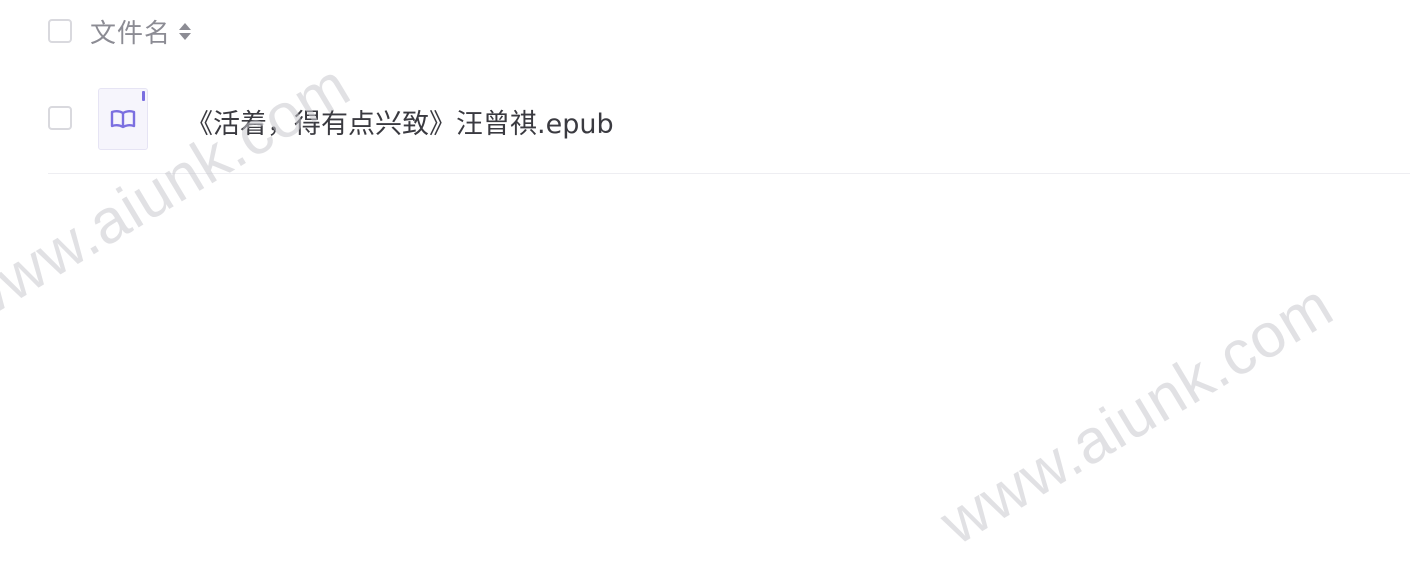 The image size is (1410, 588). I want to click on file-row: 《活着，得有点兴致》汪曾祺.epub, so click(729, 130).